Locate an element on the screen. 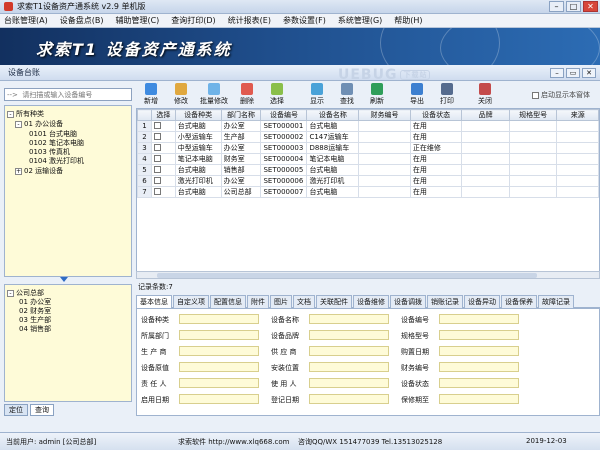  menu-reports: 统计报表(E) is located at coordinates (249, 20).